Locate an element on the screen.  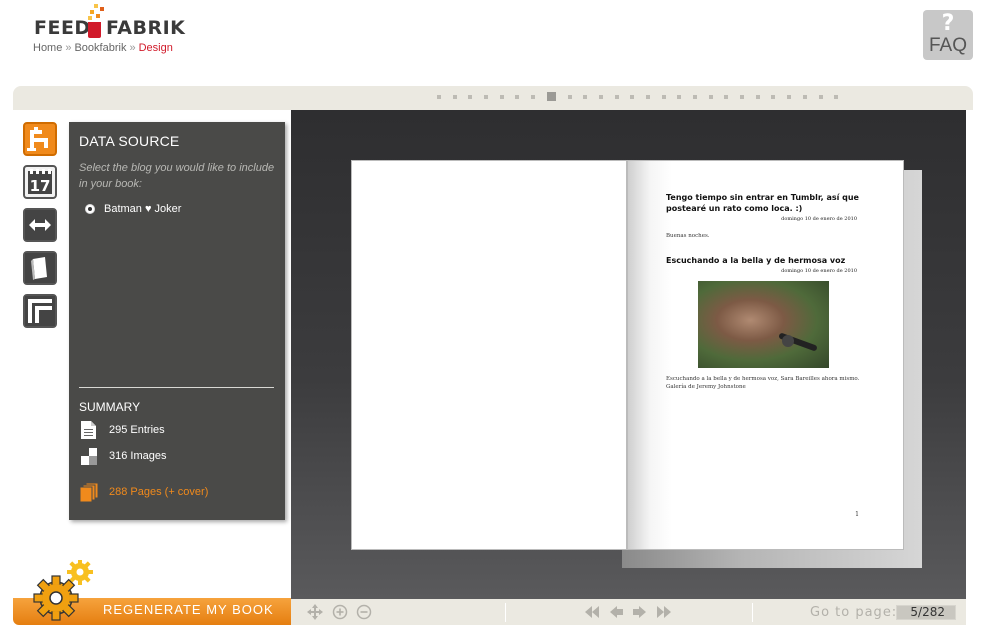
pages-icon is located at coordinates (89, 492).